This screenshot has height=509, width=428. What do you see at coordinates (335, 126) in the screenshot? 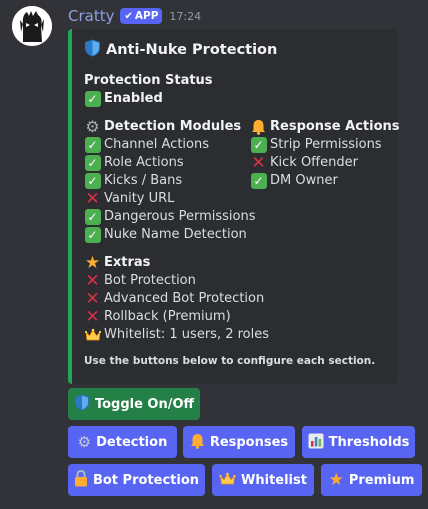
I see `responses-heading-text: Response Actions` at bounding box center [335, 126].